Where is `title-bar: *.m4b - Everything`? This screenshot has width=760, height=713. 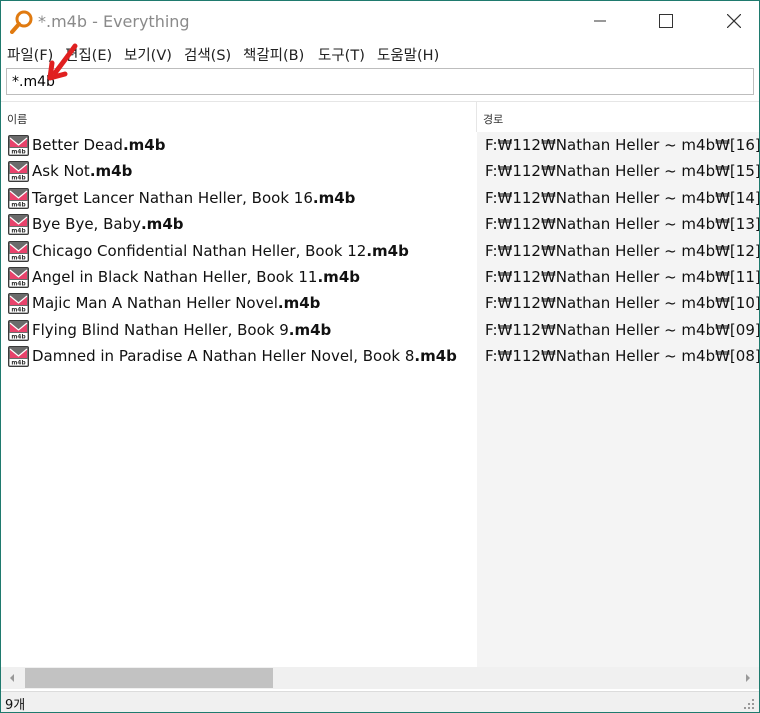
title-bar: *.m4b - Everything is located at coordinates (380, 21).